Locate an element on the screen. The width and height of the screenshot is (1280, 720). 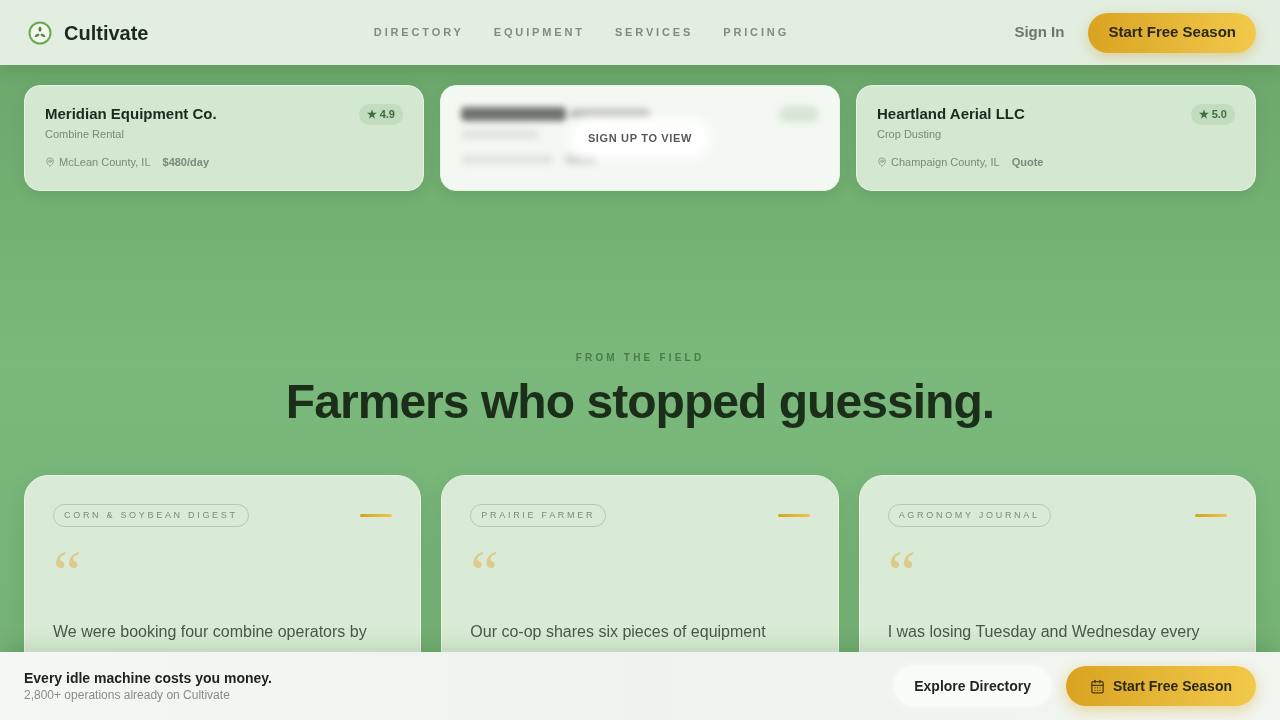
sign-up-to-view-label: SIGN UP TO VIEW is located at coordinates (640, 138).